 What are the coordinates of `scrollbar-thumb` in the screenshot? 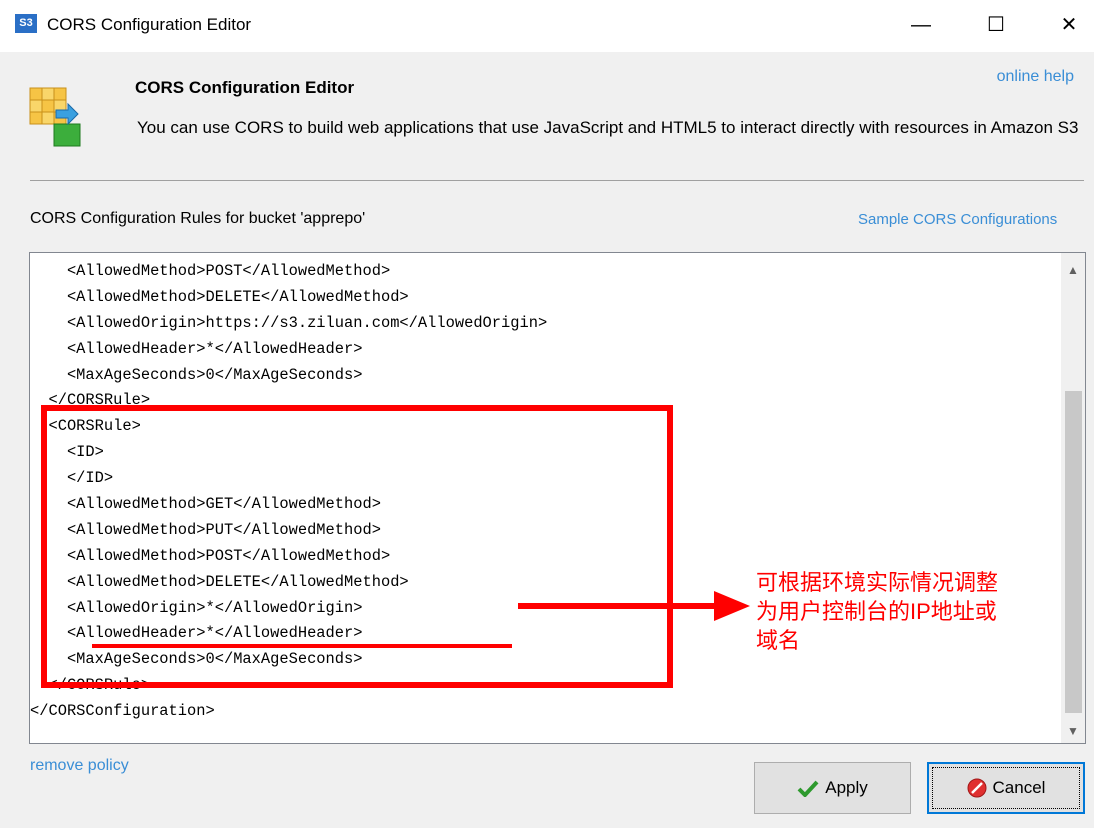 It's located at (1073, 552).